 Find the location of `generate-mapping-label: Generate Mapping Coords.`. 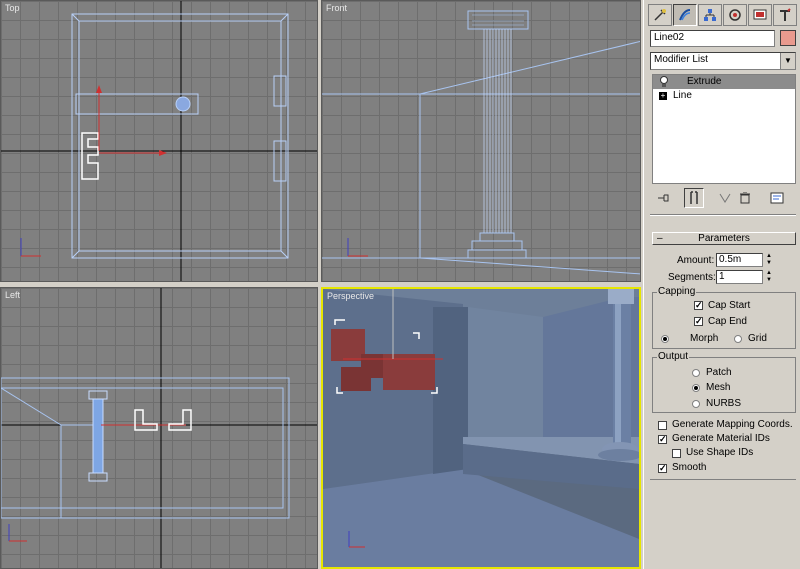

generate-mapping-label: Generate Mapping Coords. is located at coordinates (732, 424).